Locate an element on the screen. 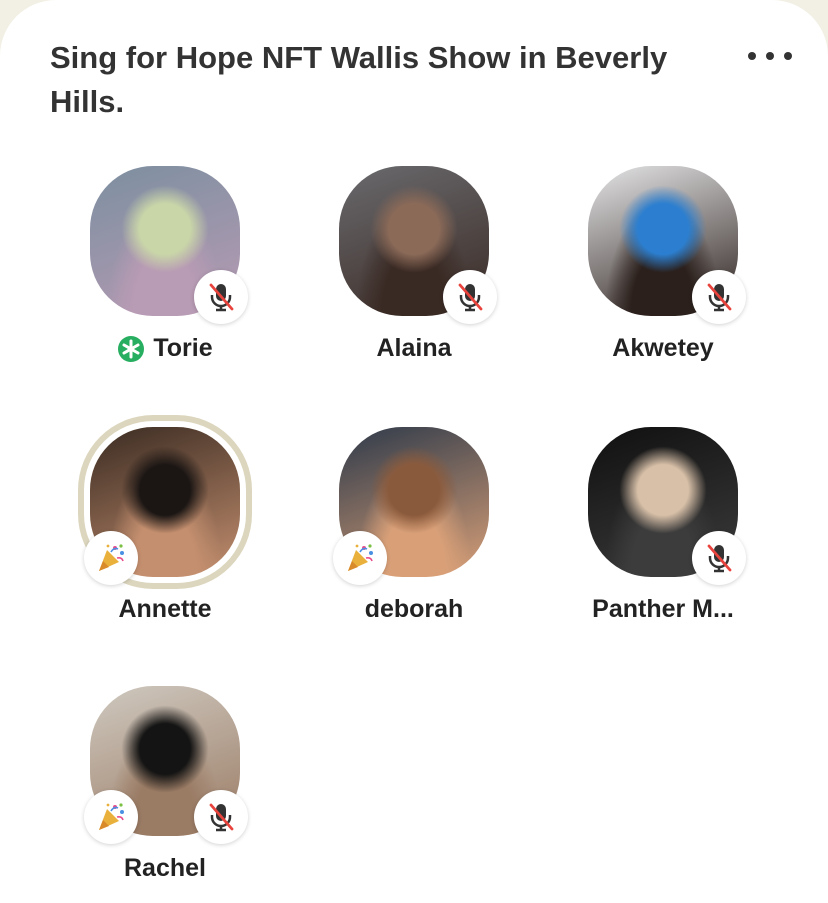 This screenshot has width=828, height=903. speaker-name-row: Torie is located at coordinates (165, 348).